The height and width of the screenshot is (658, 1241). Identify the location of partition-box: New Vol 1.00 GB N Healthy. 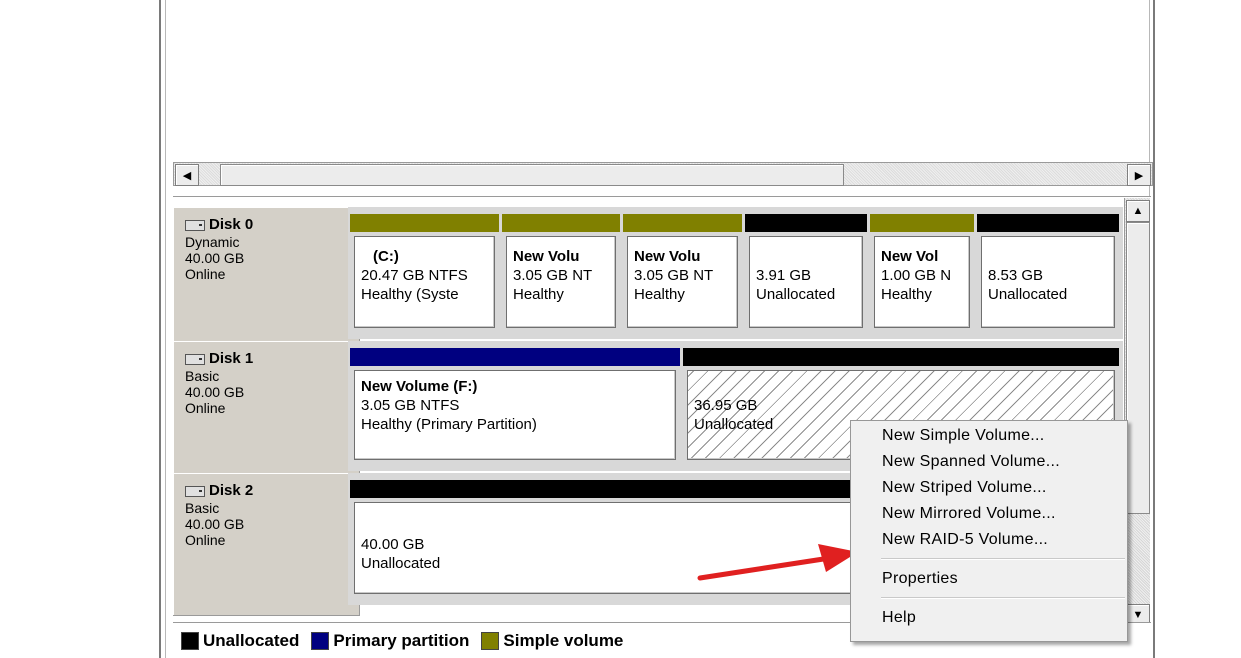
(922, 282).